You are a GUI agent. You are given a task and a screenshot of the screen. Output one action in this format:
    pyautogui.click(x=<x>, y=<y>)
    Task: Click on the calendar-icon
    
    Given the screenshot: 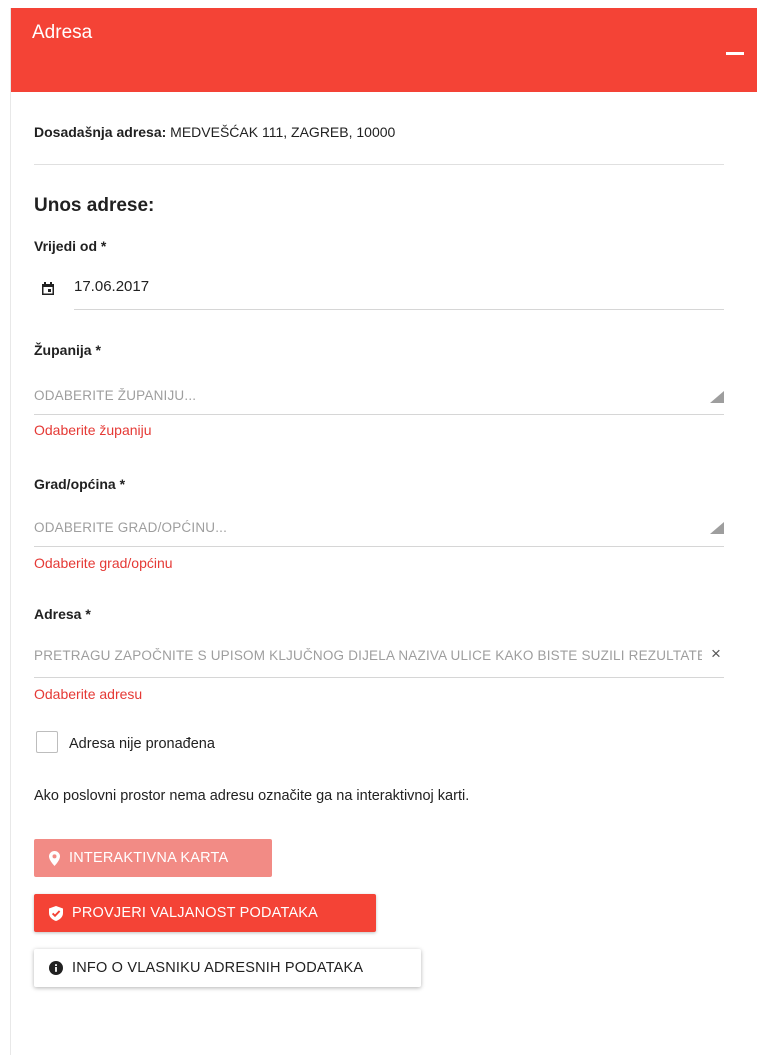 What is the action you would take?
    pyautogui.click(x=48, y=288)
    